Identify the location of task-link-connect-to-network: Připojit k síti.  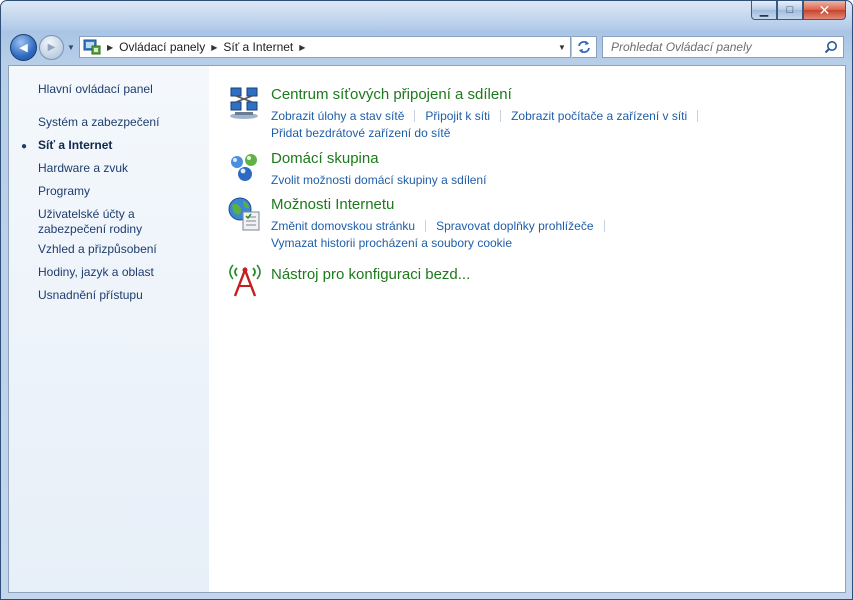
(457, 116).